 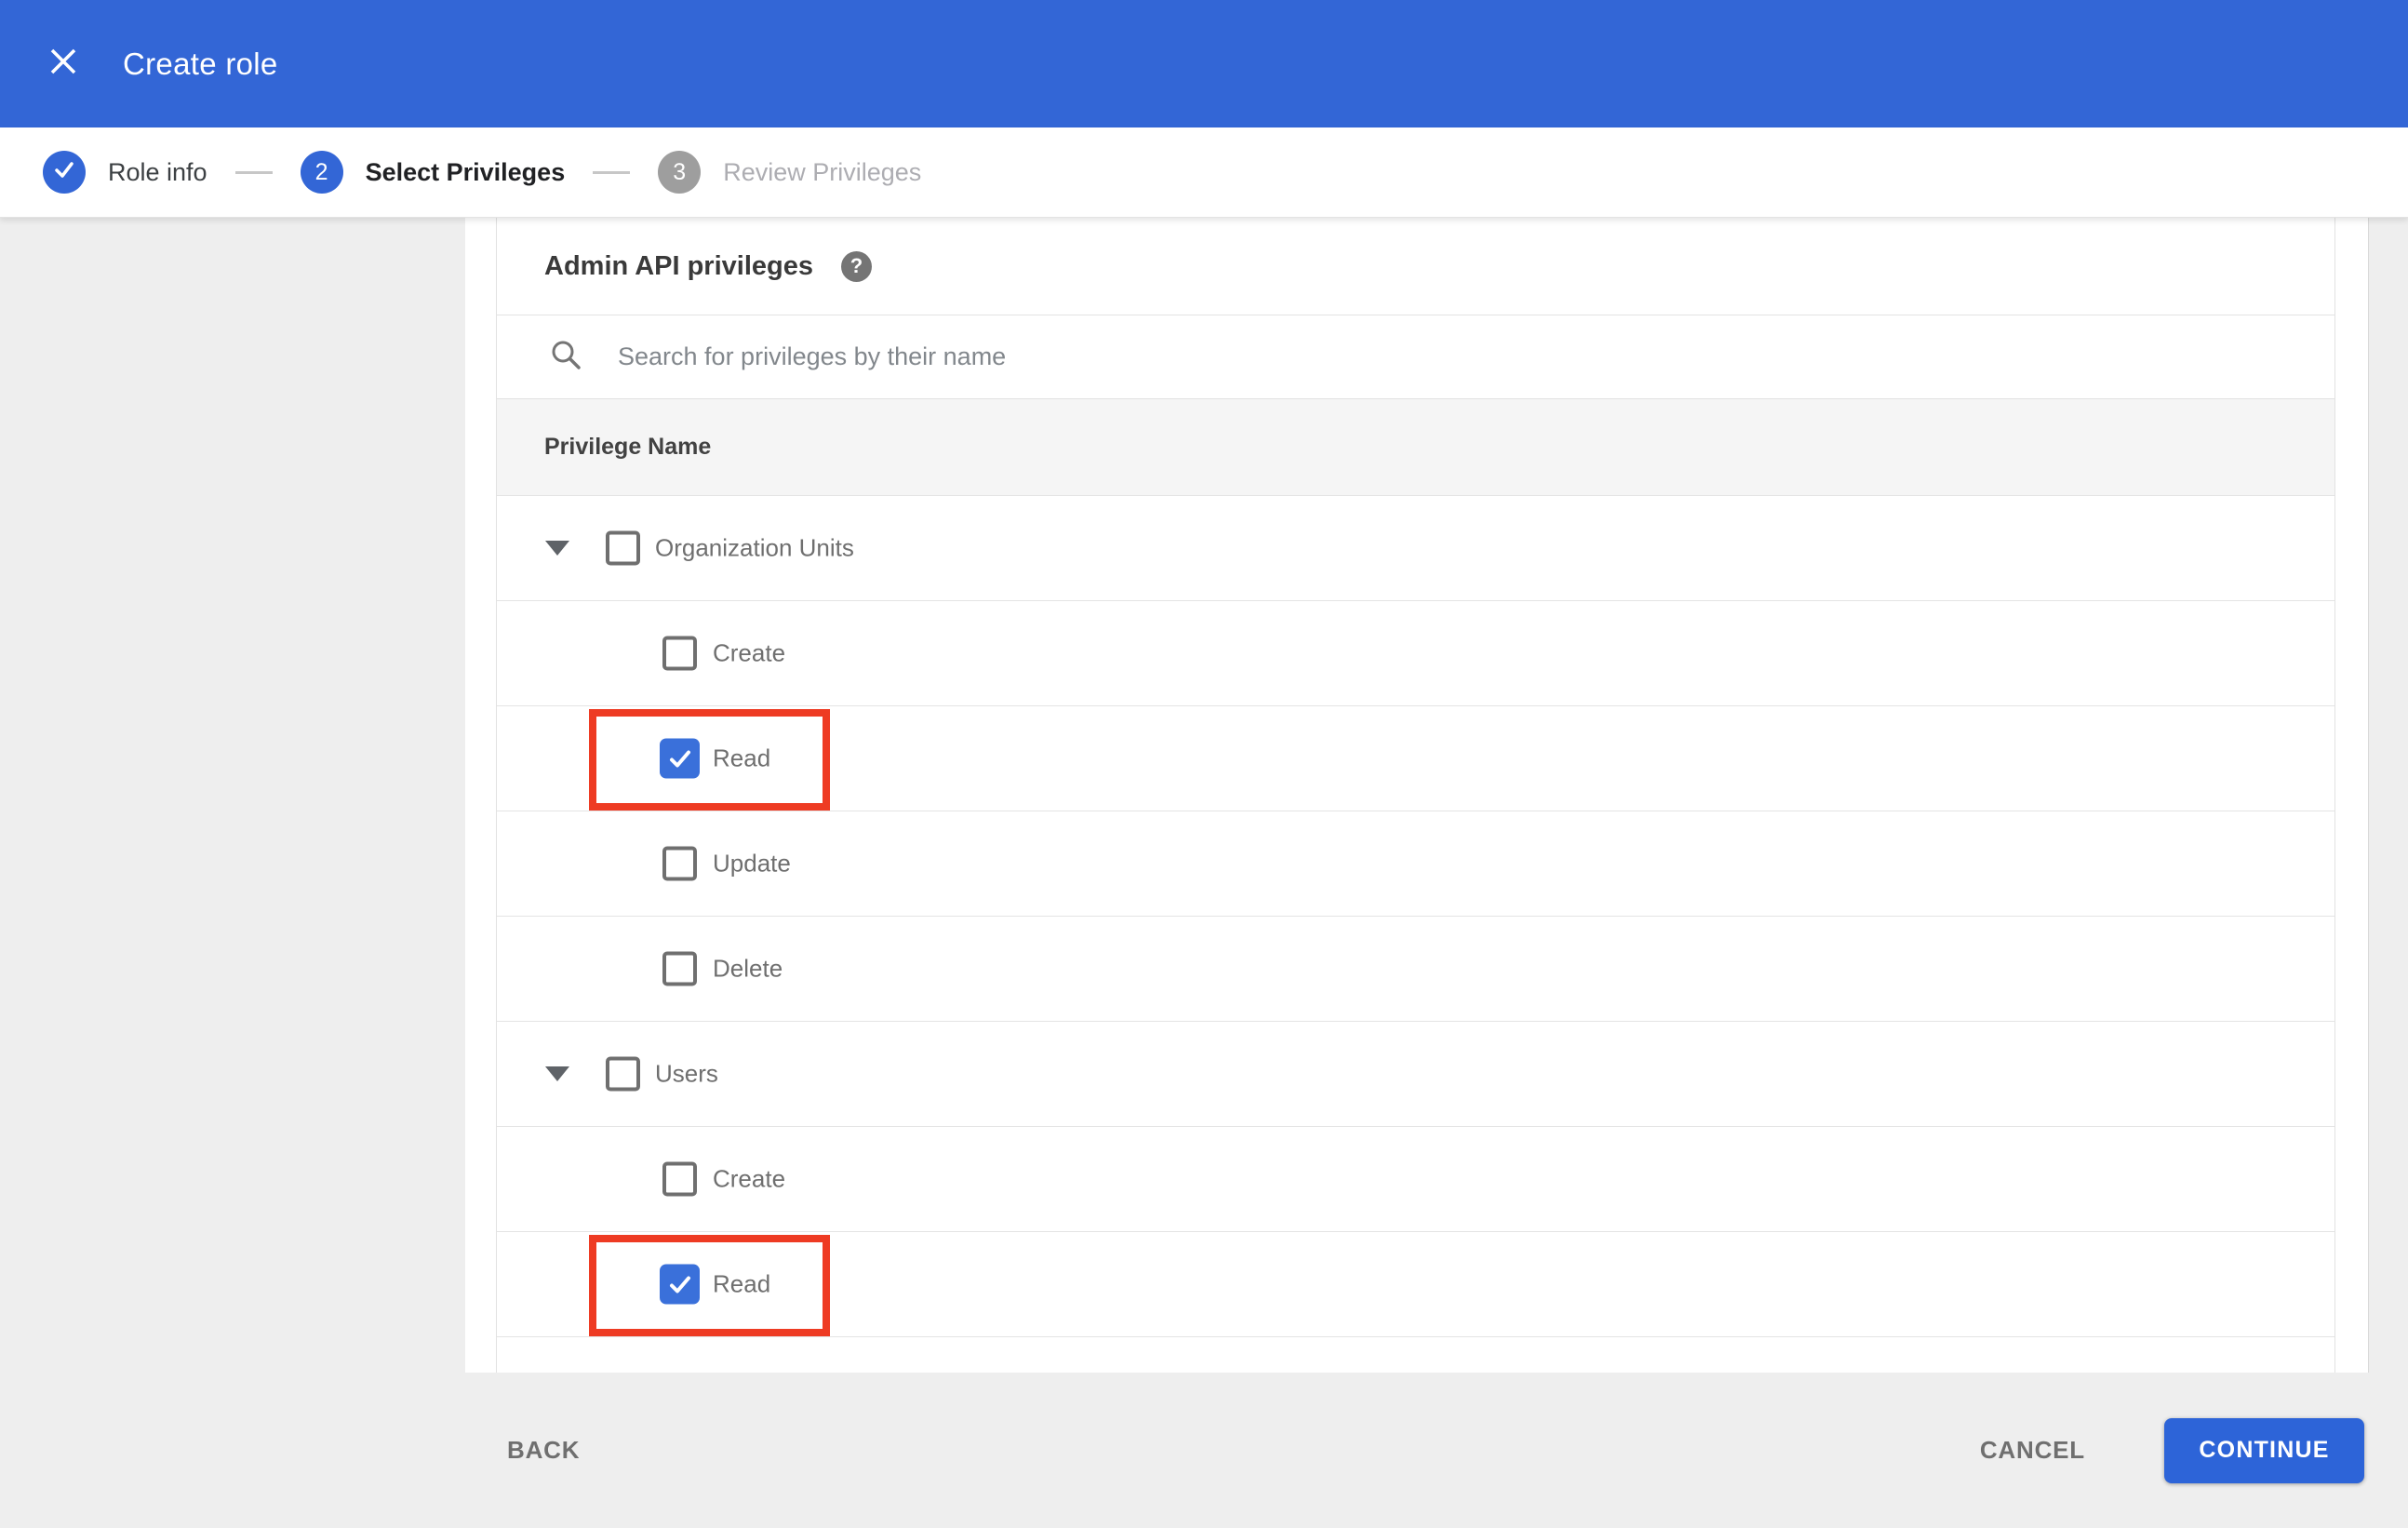 What do you see at coordinates (679, 266) in the screenshot?
I see `panel-title: Admin API privileges` at bounding box center [679, 266].